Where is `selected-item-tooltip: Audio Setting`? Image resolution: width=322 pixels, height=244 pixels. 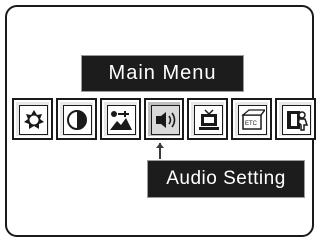
selected-item-tooltip: Audio Setting is located at coordinates (226, 179).